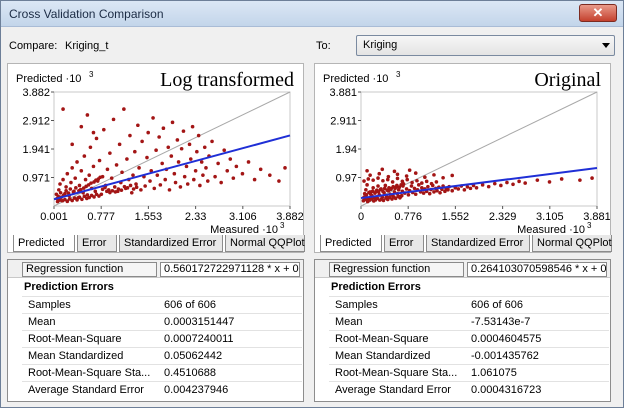  What do you see at coordinates (36, 179) in the screenshot?
I see `y-tick-label: 0.971` at bounding box center [36, 179].